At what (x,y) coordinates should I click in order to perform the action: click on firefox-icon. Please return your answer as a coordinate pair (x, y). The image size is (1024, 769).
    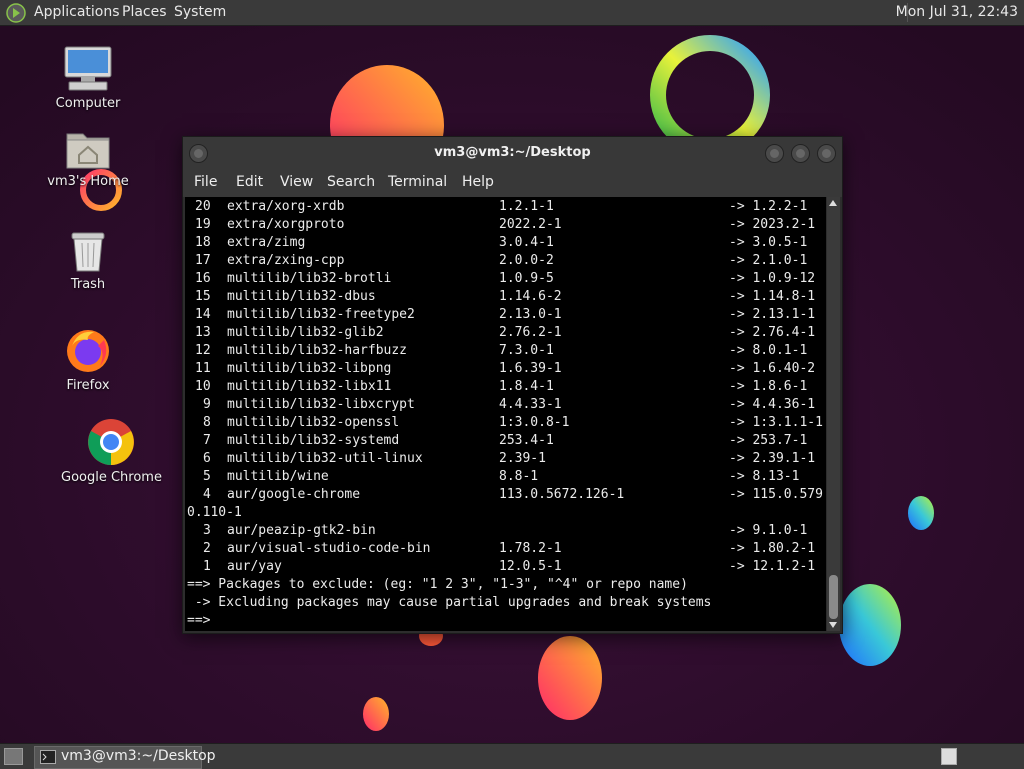
    Looking at the image, I should click on (88, 351).